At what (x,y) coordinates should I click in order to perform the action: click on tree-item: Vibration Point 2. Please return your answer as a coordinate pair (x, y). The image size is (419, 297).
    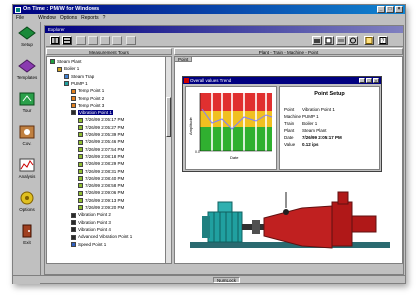
    Looking at the image, I should click on (91, 215).